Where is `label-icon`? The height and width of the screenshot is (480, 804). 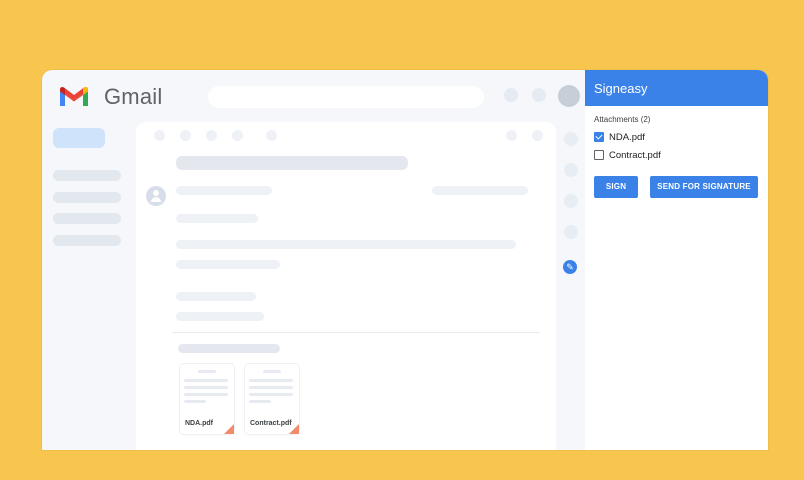
label-icon is located at coordinates (271, 135).